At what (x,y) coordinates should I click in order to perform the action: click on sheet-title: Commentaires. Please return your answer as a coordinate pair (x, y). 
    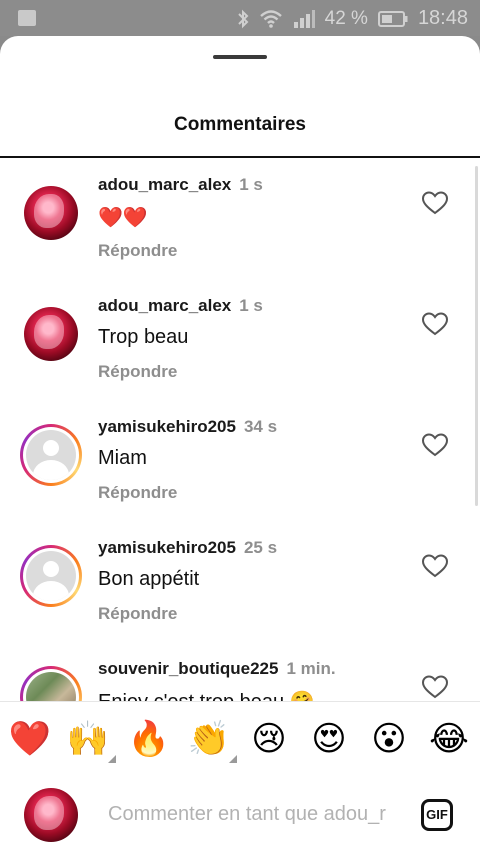
    Looking at the image, I should click on (240, 124).